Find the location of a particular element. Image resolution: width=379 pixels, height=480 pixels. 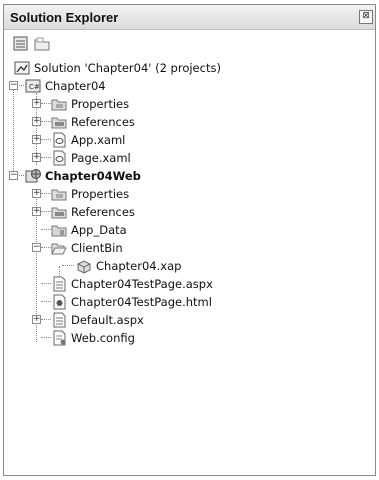

svg-text: C# is located at coordinates (34, 87).